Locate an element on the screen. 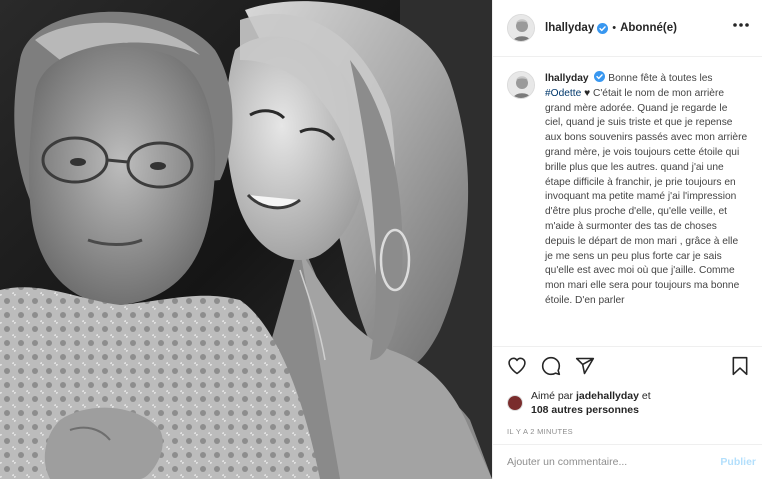 The height and width of the screenshot is (479, 762). avatar is located at coordinates (521, 28).